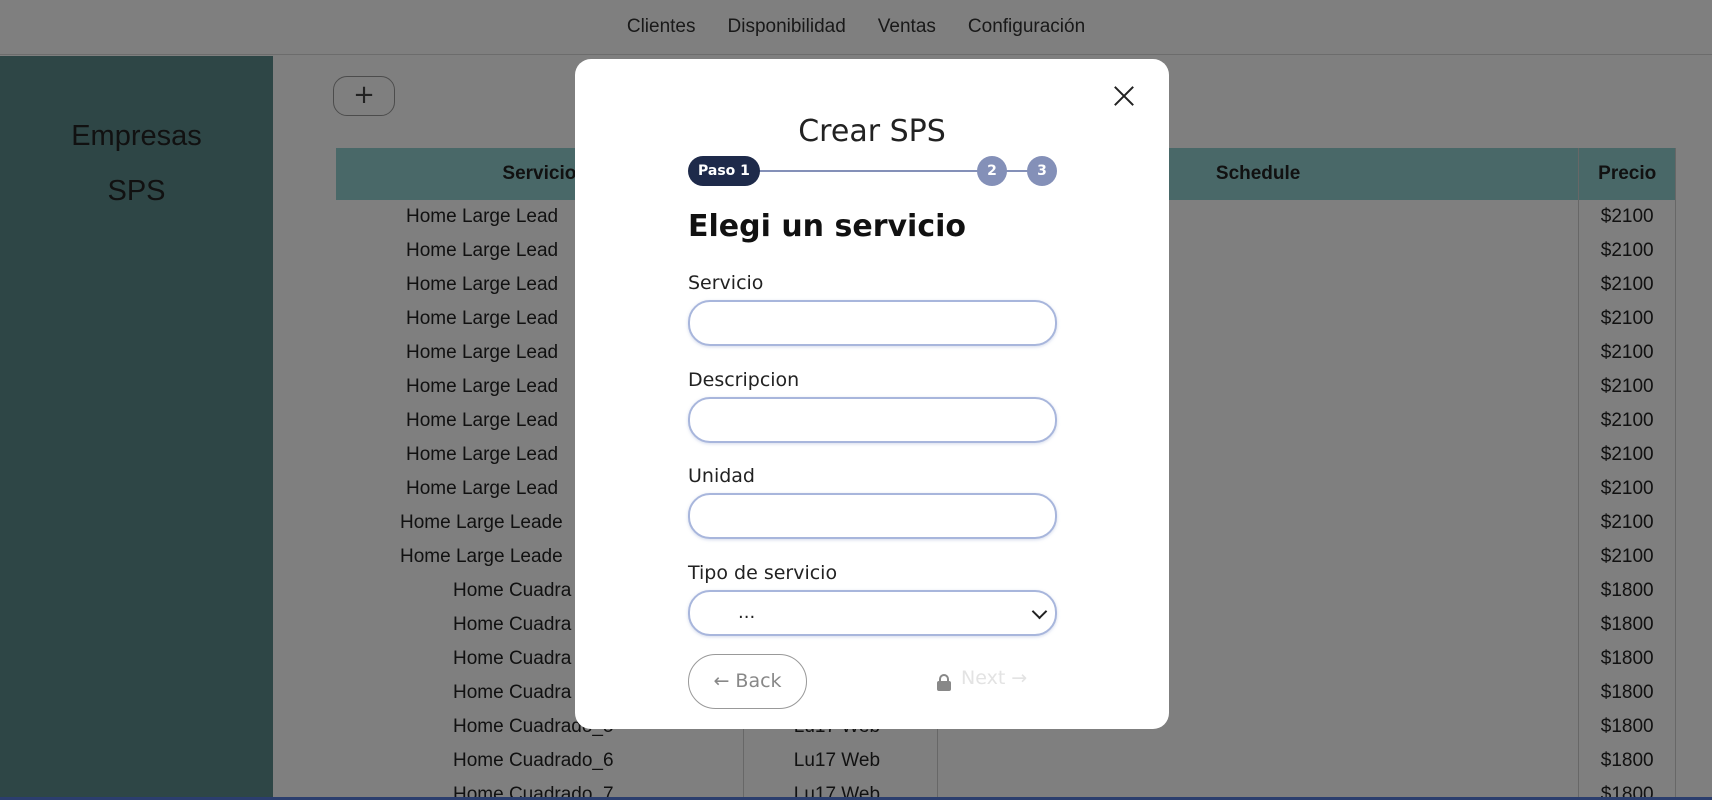  I want to click on descripcion-input, so click(872, 420).